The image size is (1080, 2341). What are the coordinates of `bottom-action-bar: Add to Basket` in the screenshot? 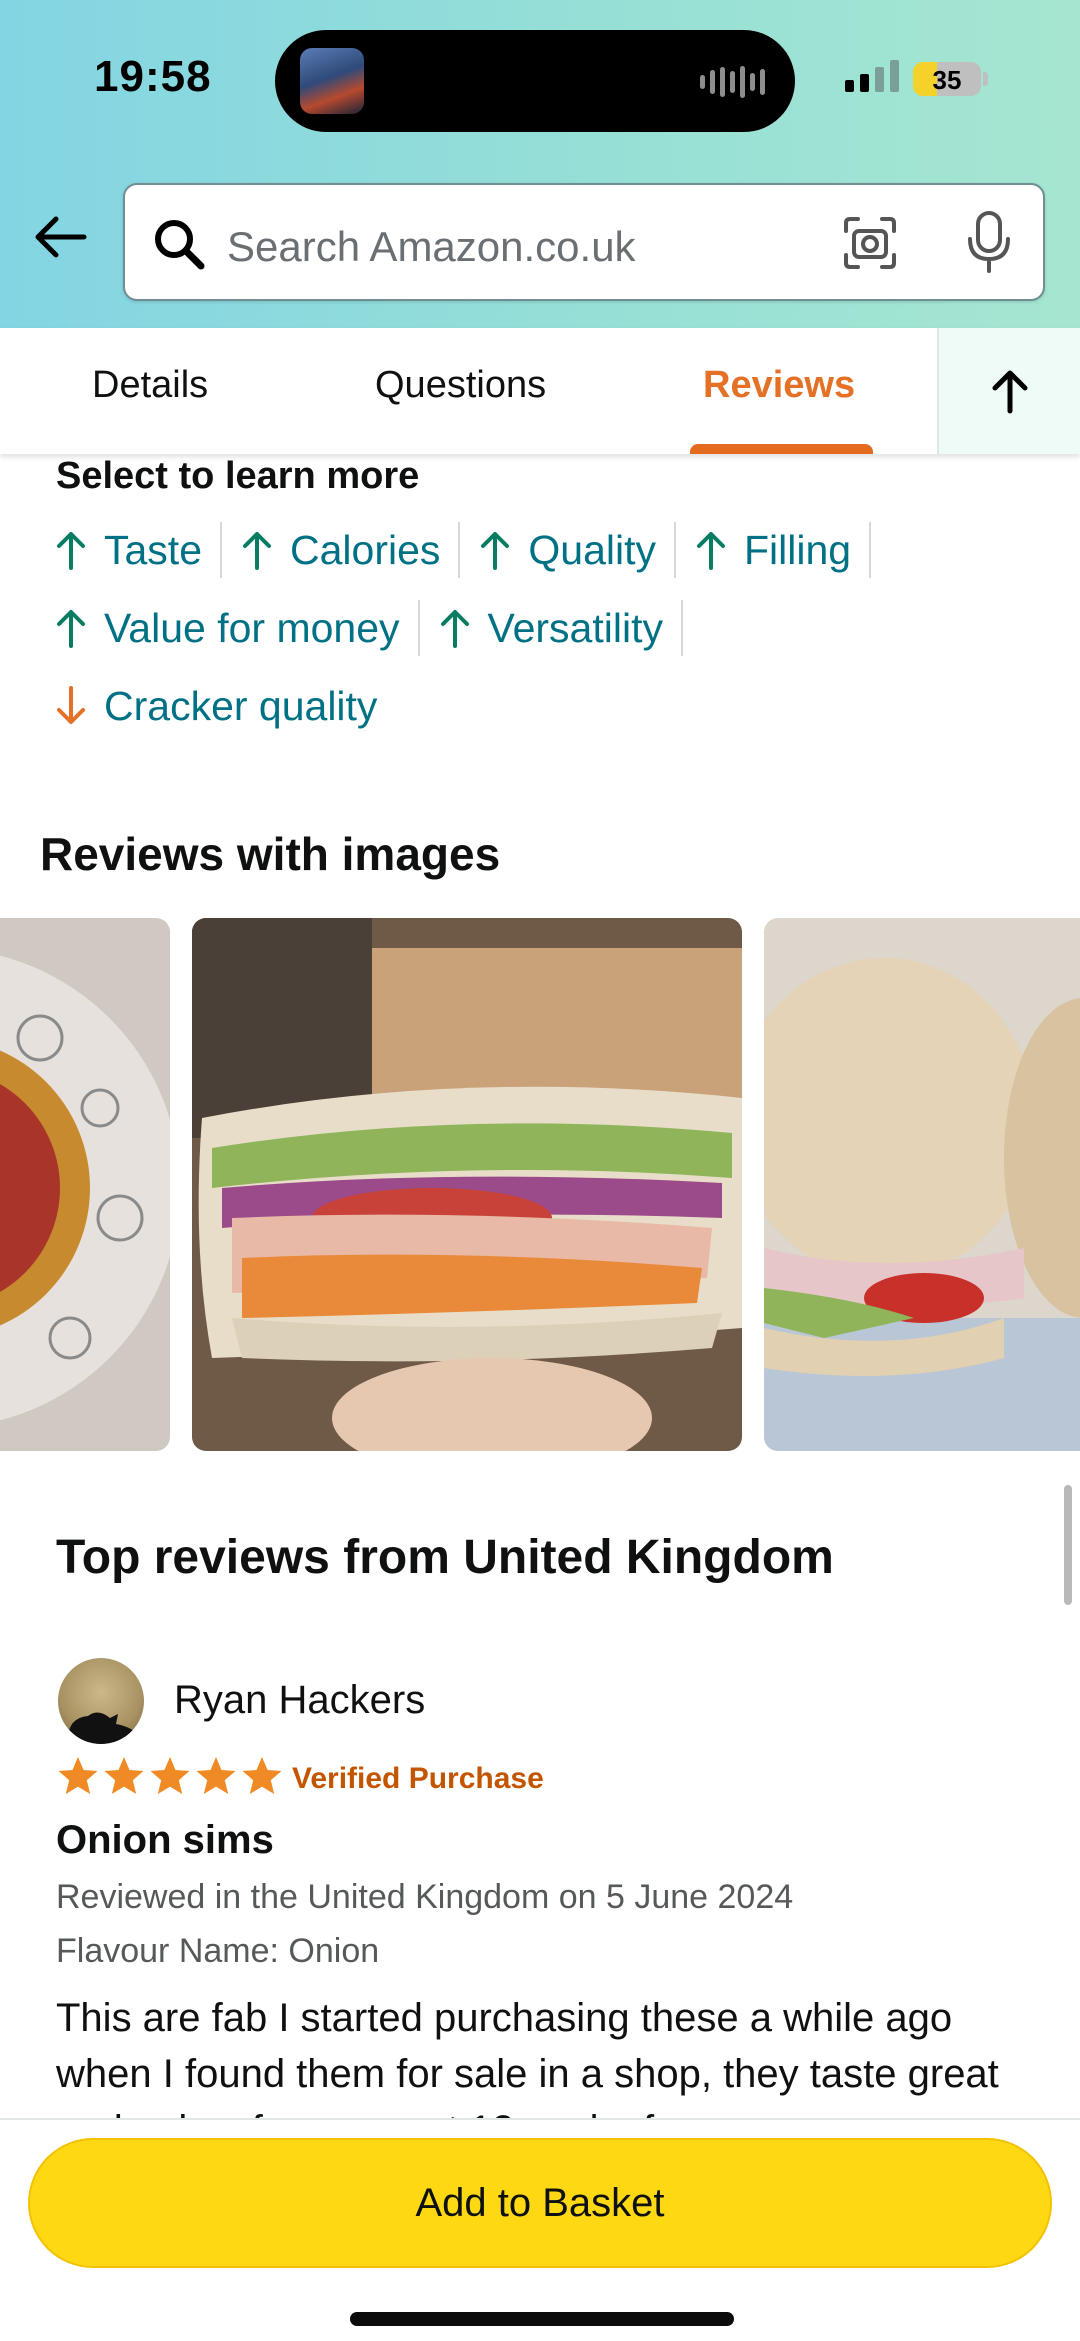 It's located at (540, 2229).